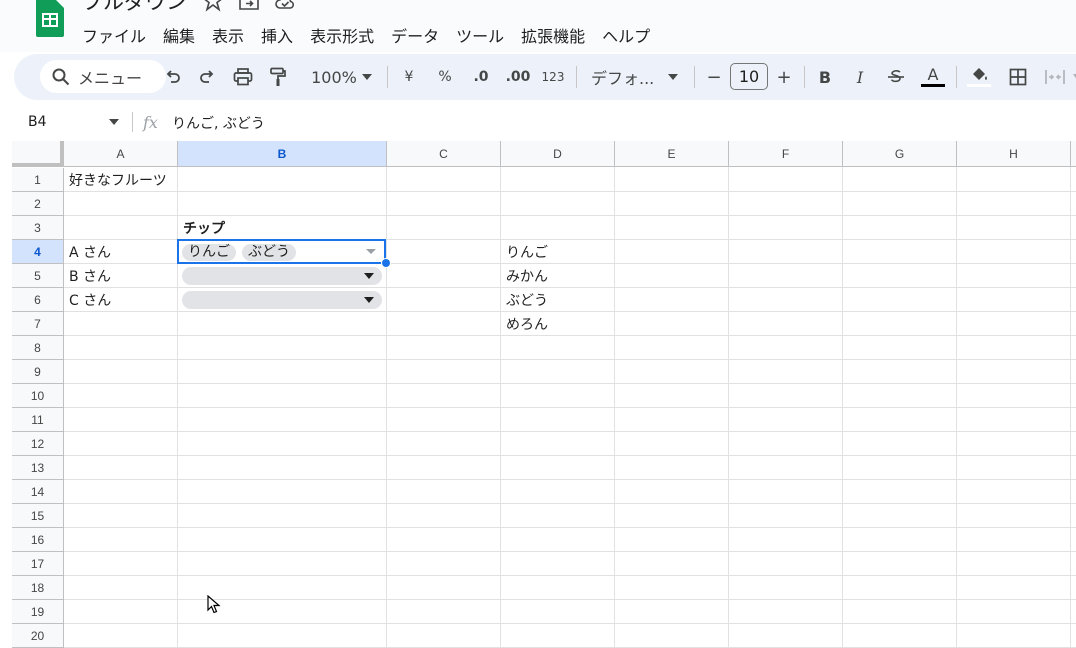  Describe the element at coordinates (38, 348) in the screenshot. I see `row-header-8: 8` at that location.